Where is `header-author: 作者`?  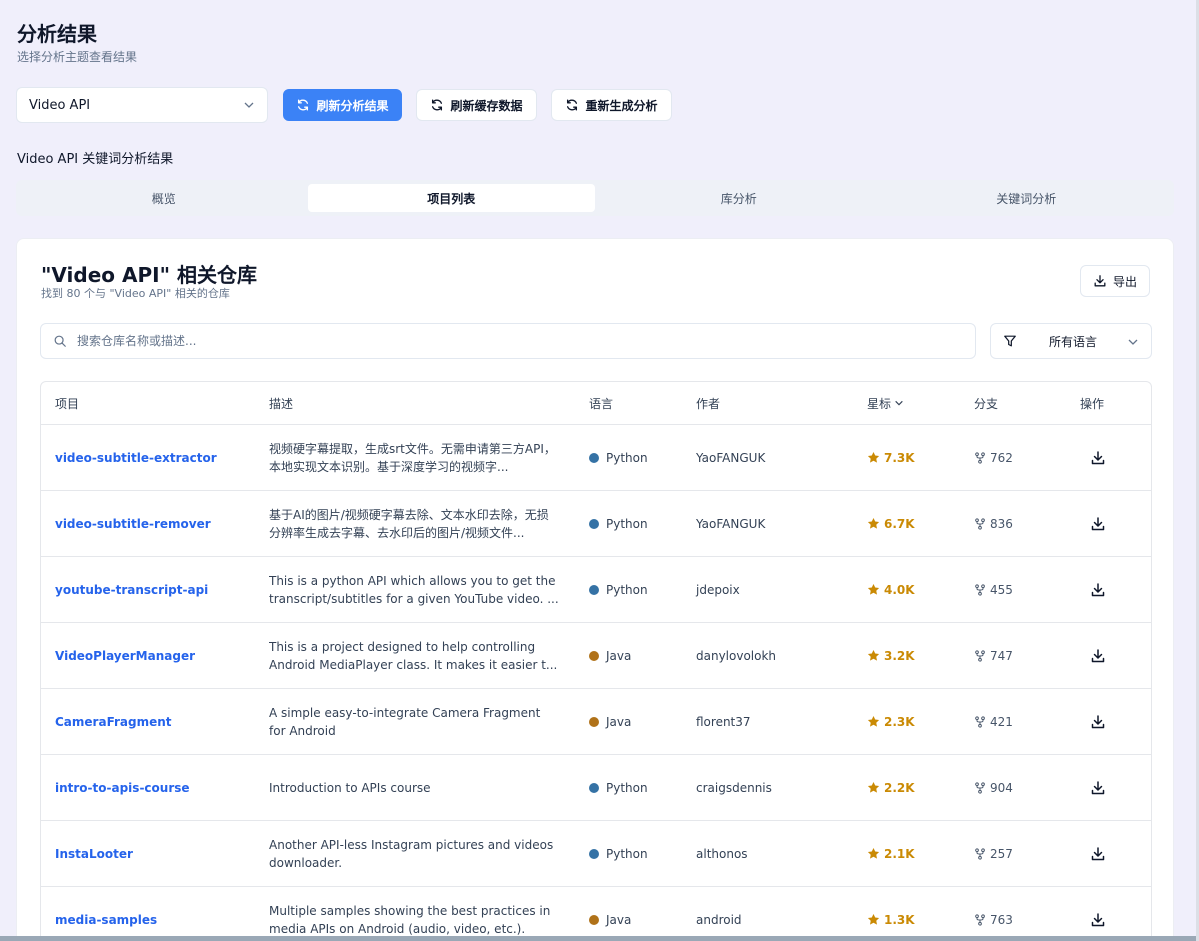
header-author: 作者 is located at coordinates (708, 403).